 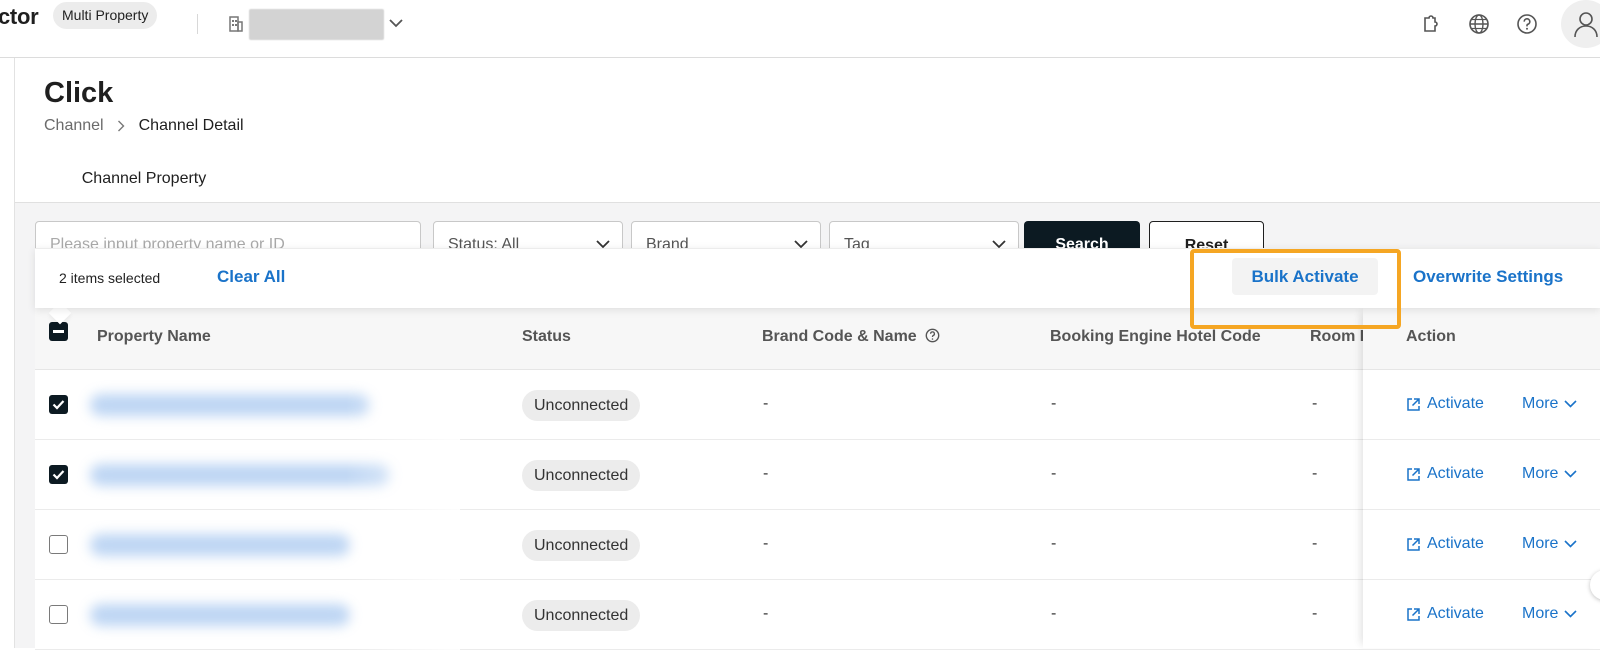 I want to click on help-circle-icon, so click(x=932, y=335).